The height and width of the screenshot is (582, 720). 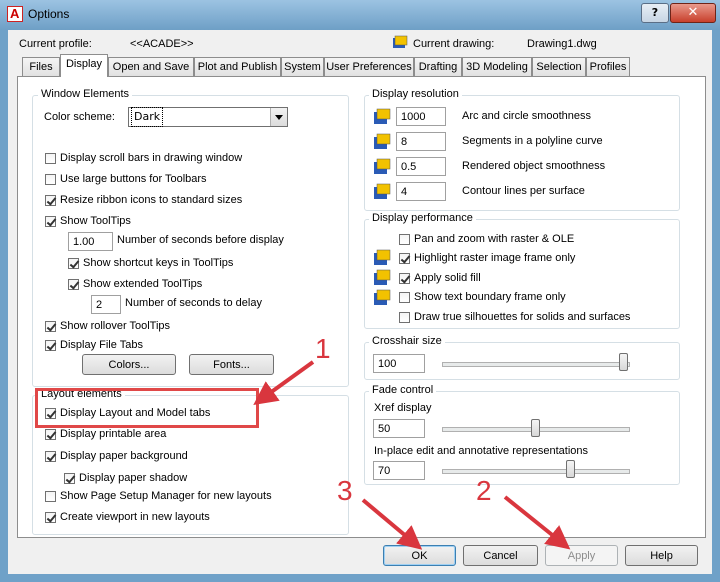 I want to click on show-shortcut-keys-option: Show shortcut keys in ToolTips, so click(x=150, y=263).